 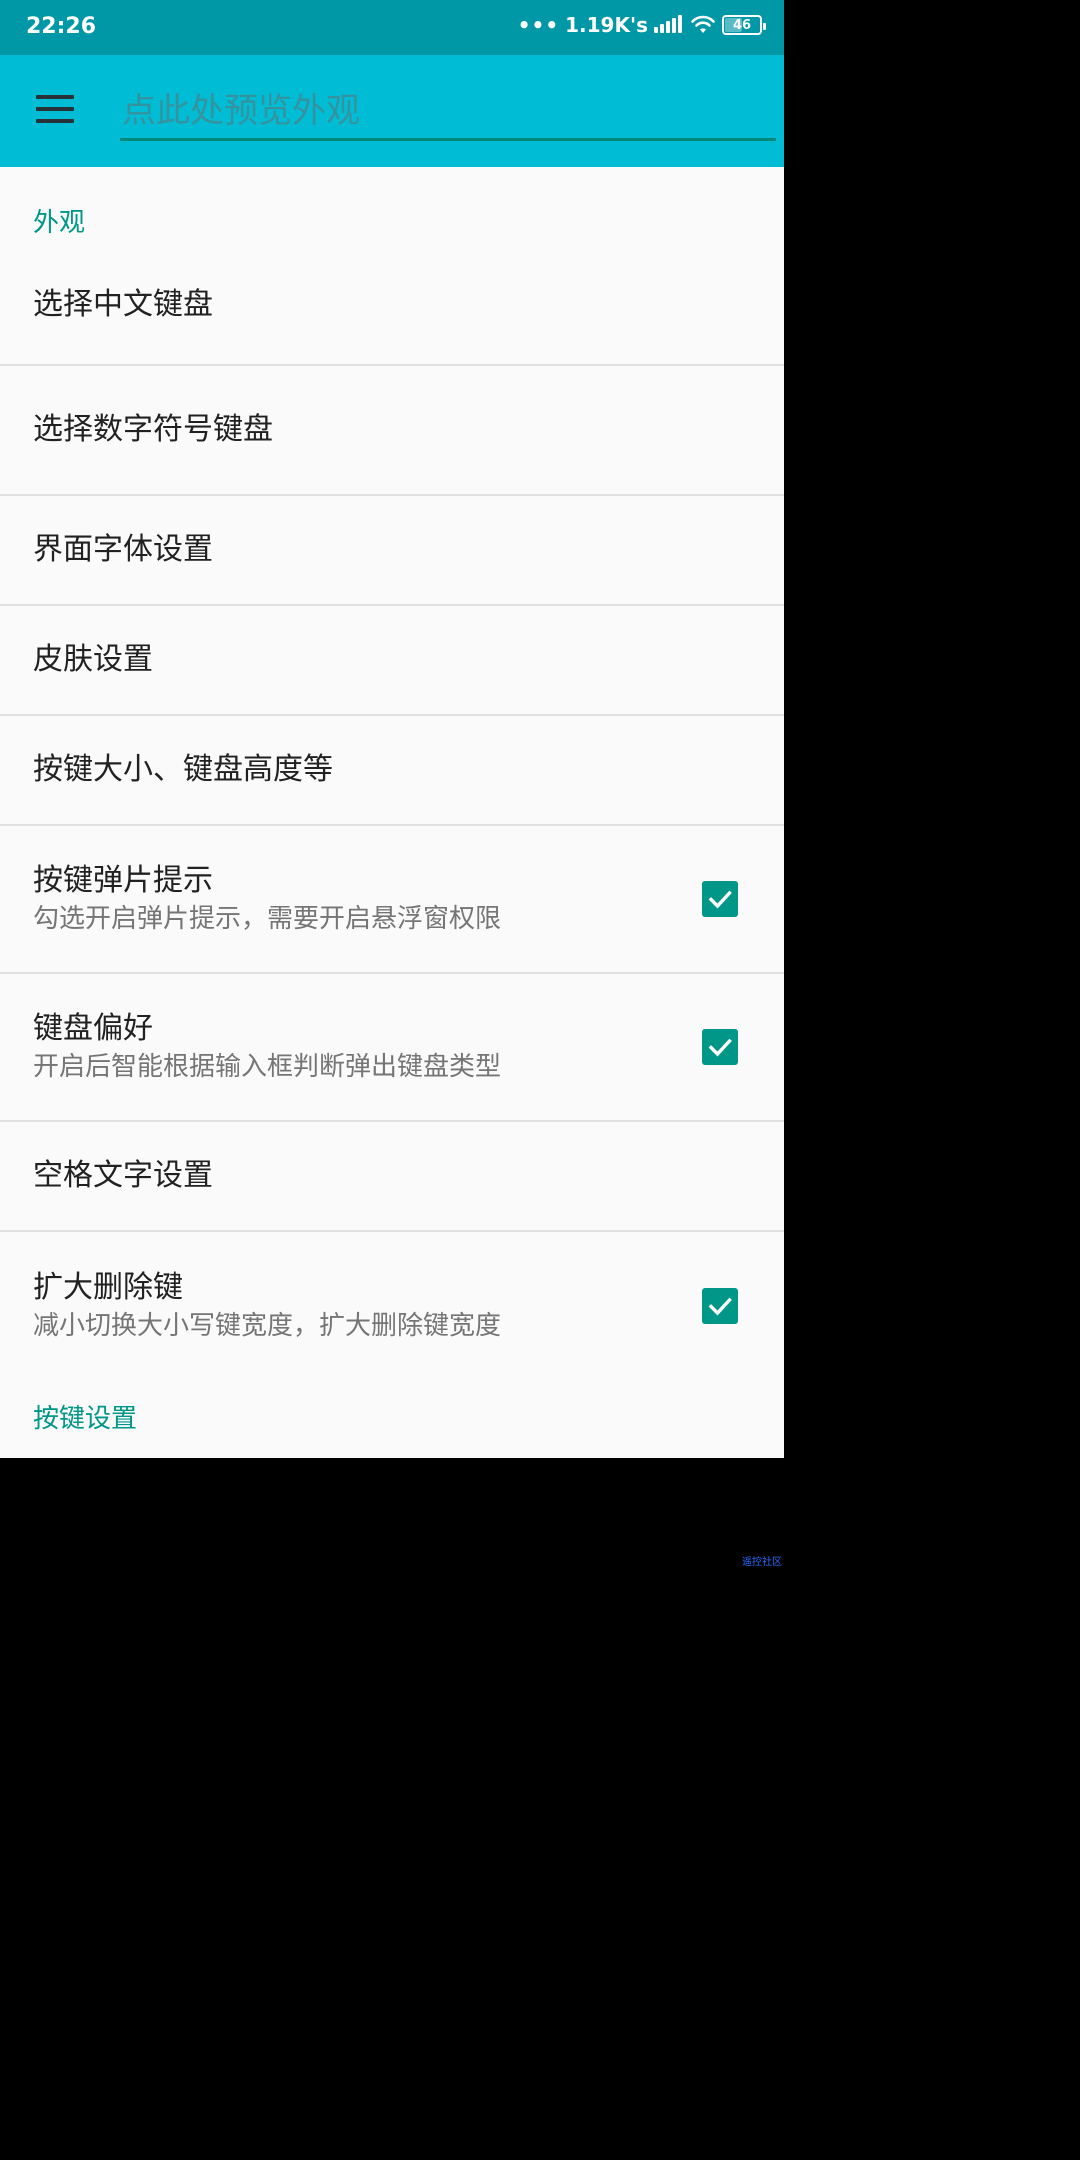 I want to click on section-header-key-settings: 按键设置, so click(x=85, y=1419).